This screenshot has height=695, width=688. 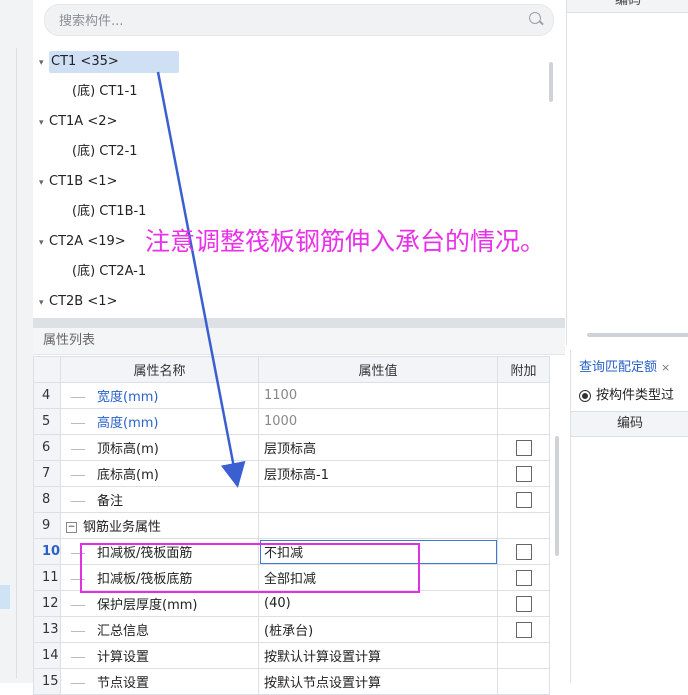 I want to click on annotation-text: 注意调整筏板钢筋伸入承台的情况。, so click(x=345, y=241).